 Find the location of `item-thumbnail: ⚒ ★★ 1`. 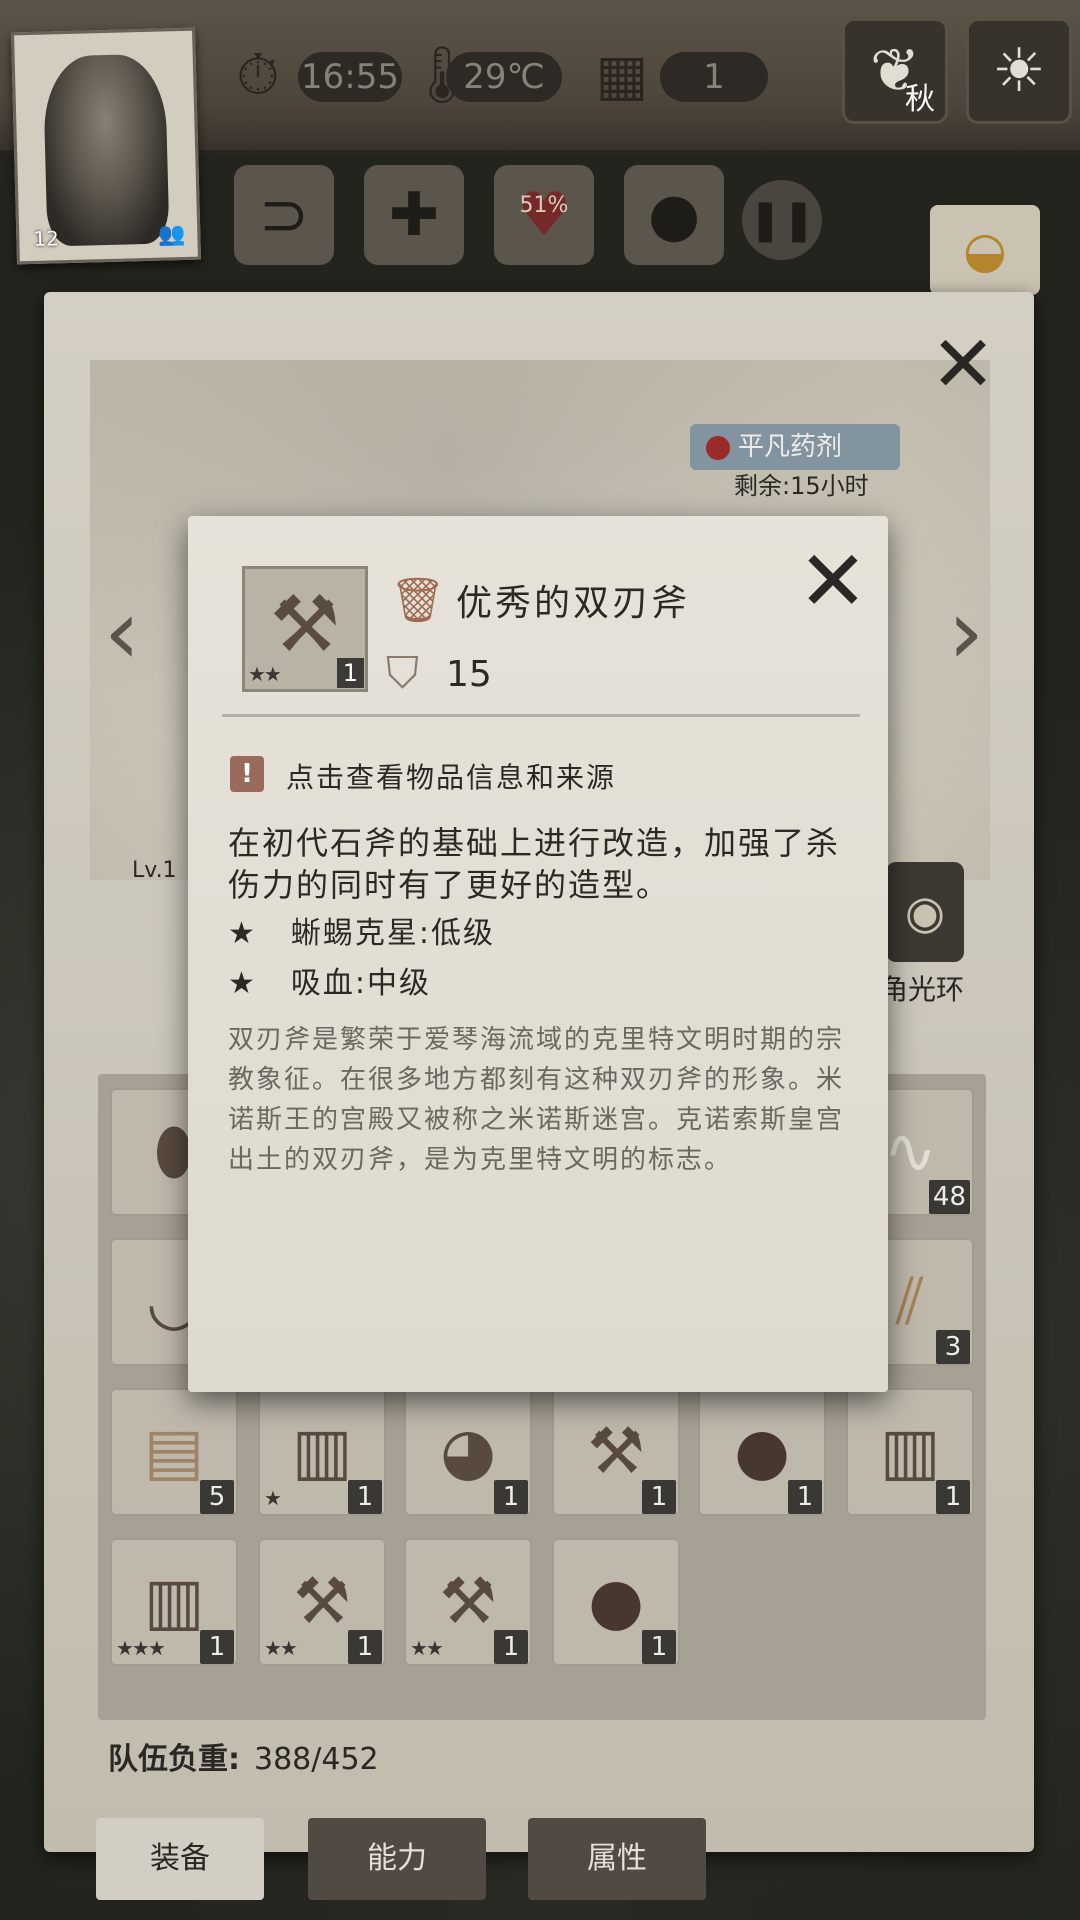

item-thumbnail: ⚒ ★★ 1 is located at coordinates (305, 629).